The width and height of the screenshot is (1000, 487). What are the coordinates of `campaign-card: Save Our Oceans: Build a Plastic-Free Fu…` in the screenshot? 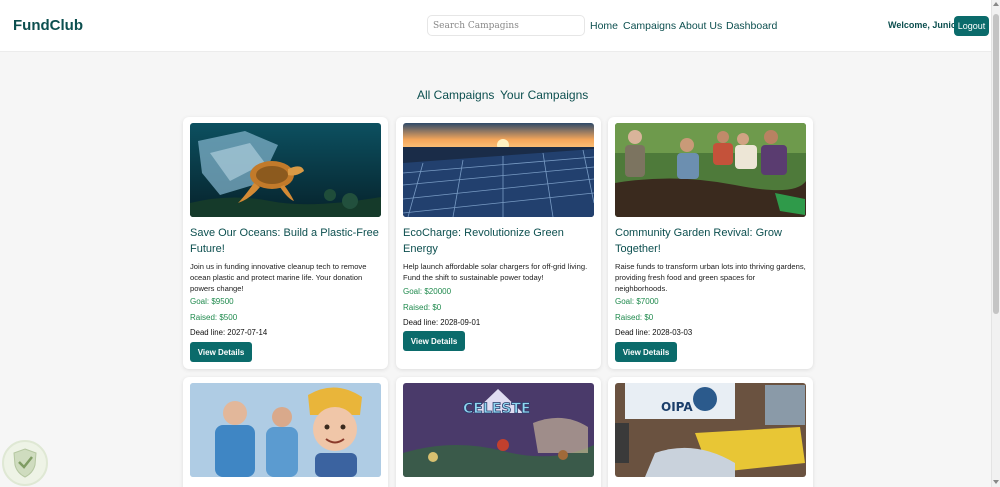 It's located at (285, 243).